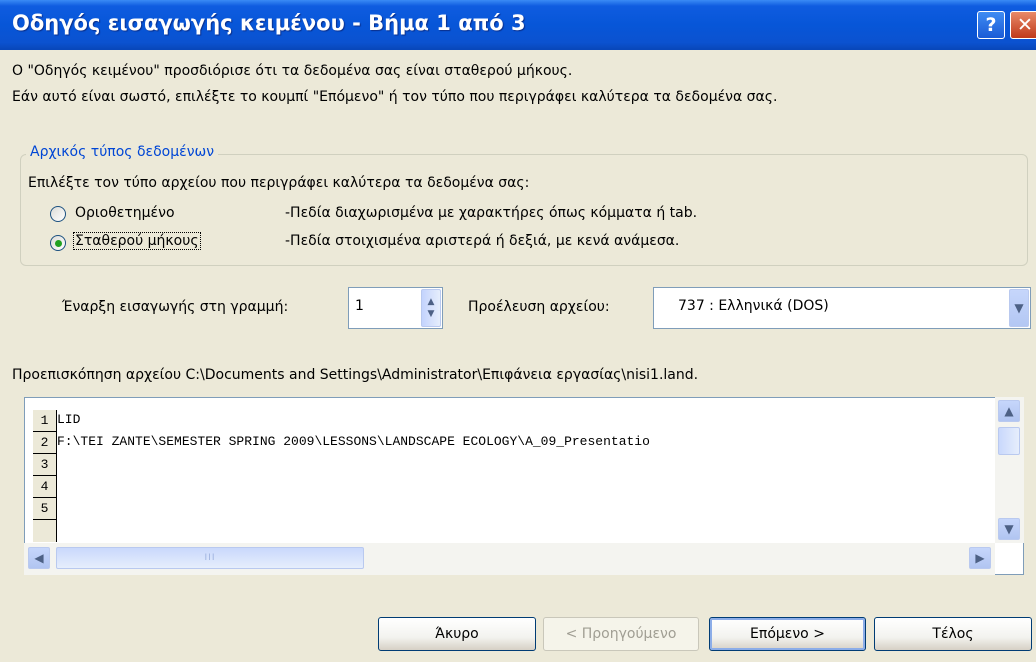  What do you see at coordinates (621, 634) in the screenshot?
I see `back-button: < Προηγούμενο` at bounding box center [621, 634].